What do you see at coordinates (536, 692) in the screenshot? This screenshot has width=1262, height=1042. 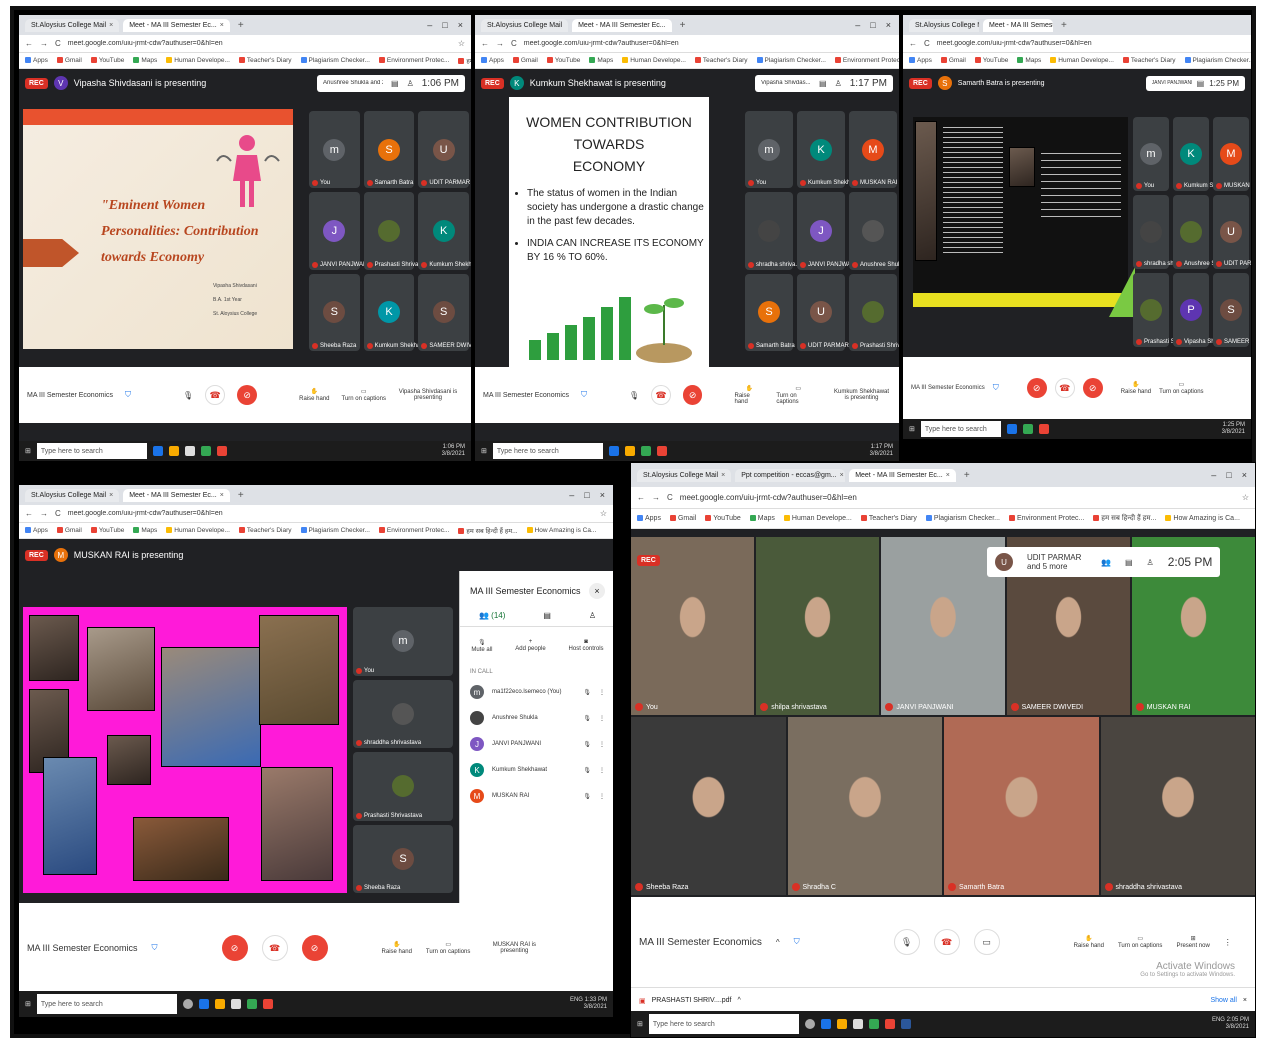 I see `people-list-item: m ma1f22eco.lsemeco (You) 🎙 ⋮` at bounding box center [536, 692].